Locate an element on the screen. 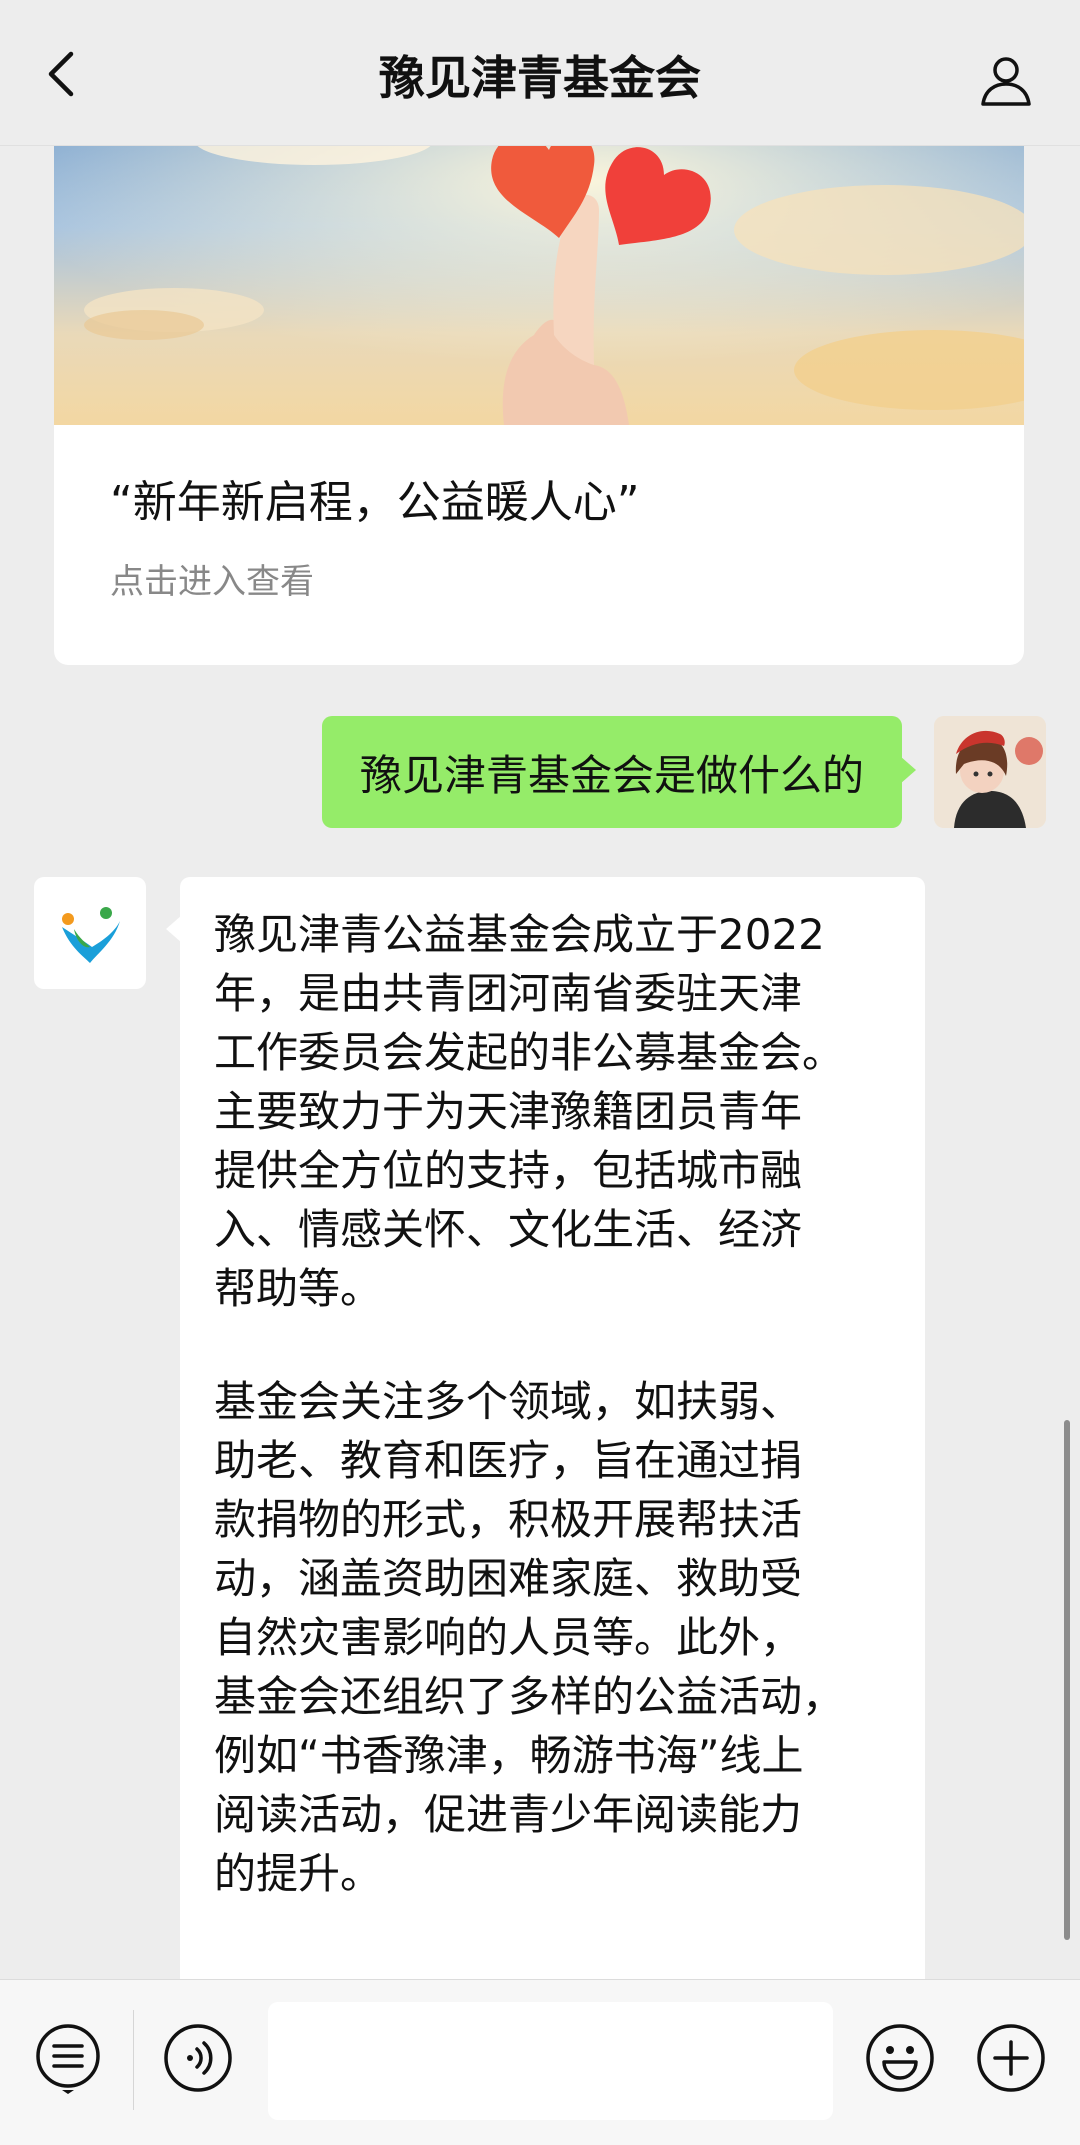 The width and height of the screenshot is (1080, 2145). top-navigation-bar: 豫见津青基金会 is located at coordinates (540, 73).